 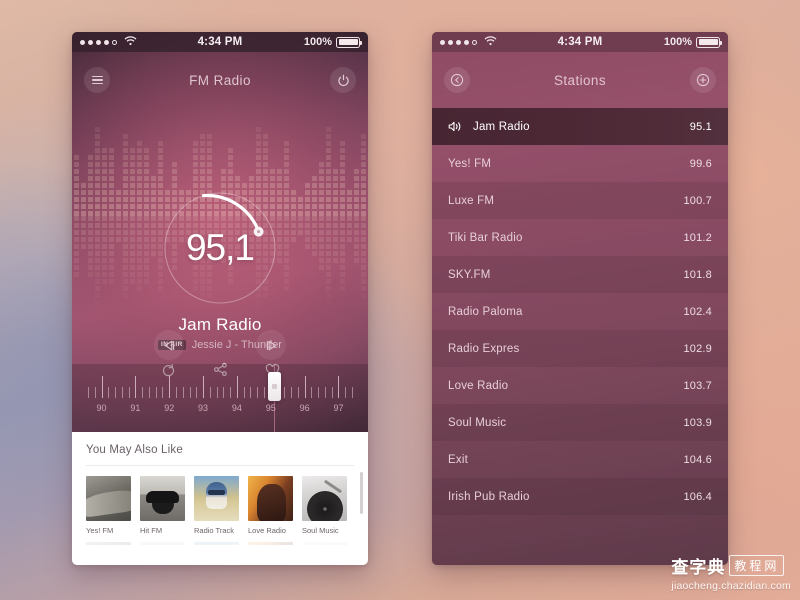 I want to click on next-track-icon, so click(x=271, y=345).